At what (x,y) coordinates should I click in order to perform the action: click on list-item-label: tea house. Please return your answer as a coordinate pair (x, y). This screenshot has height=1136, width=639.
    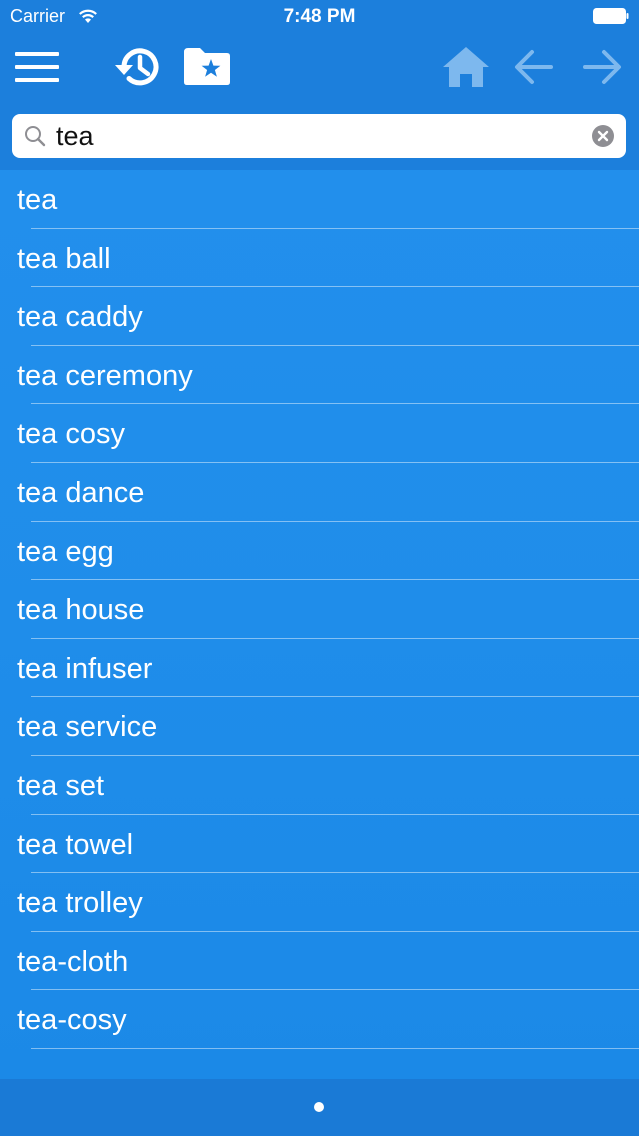
    Looking at the image, I should click on (81, 610).